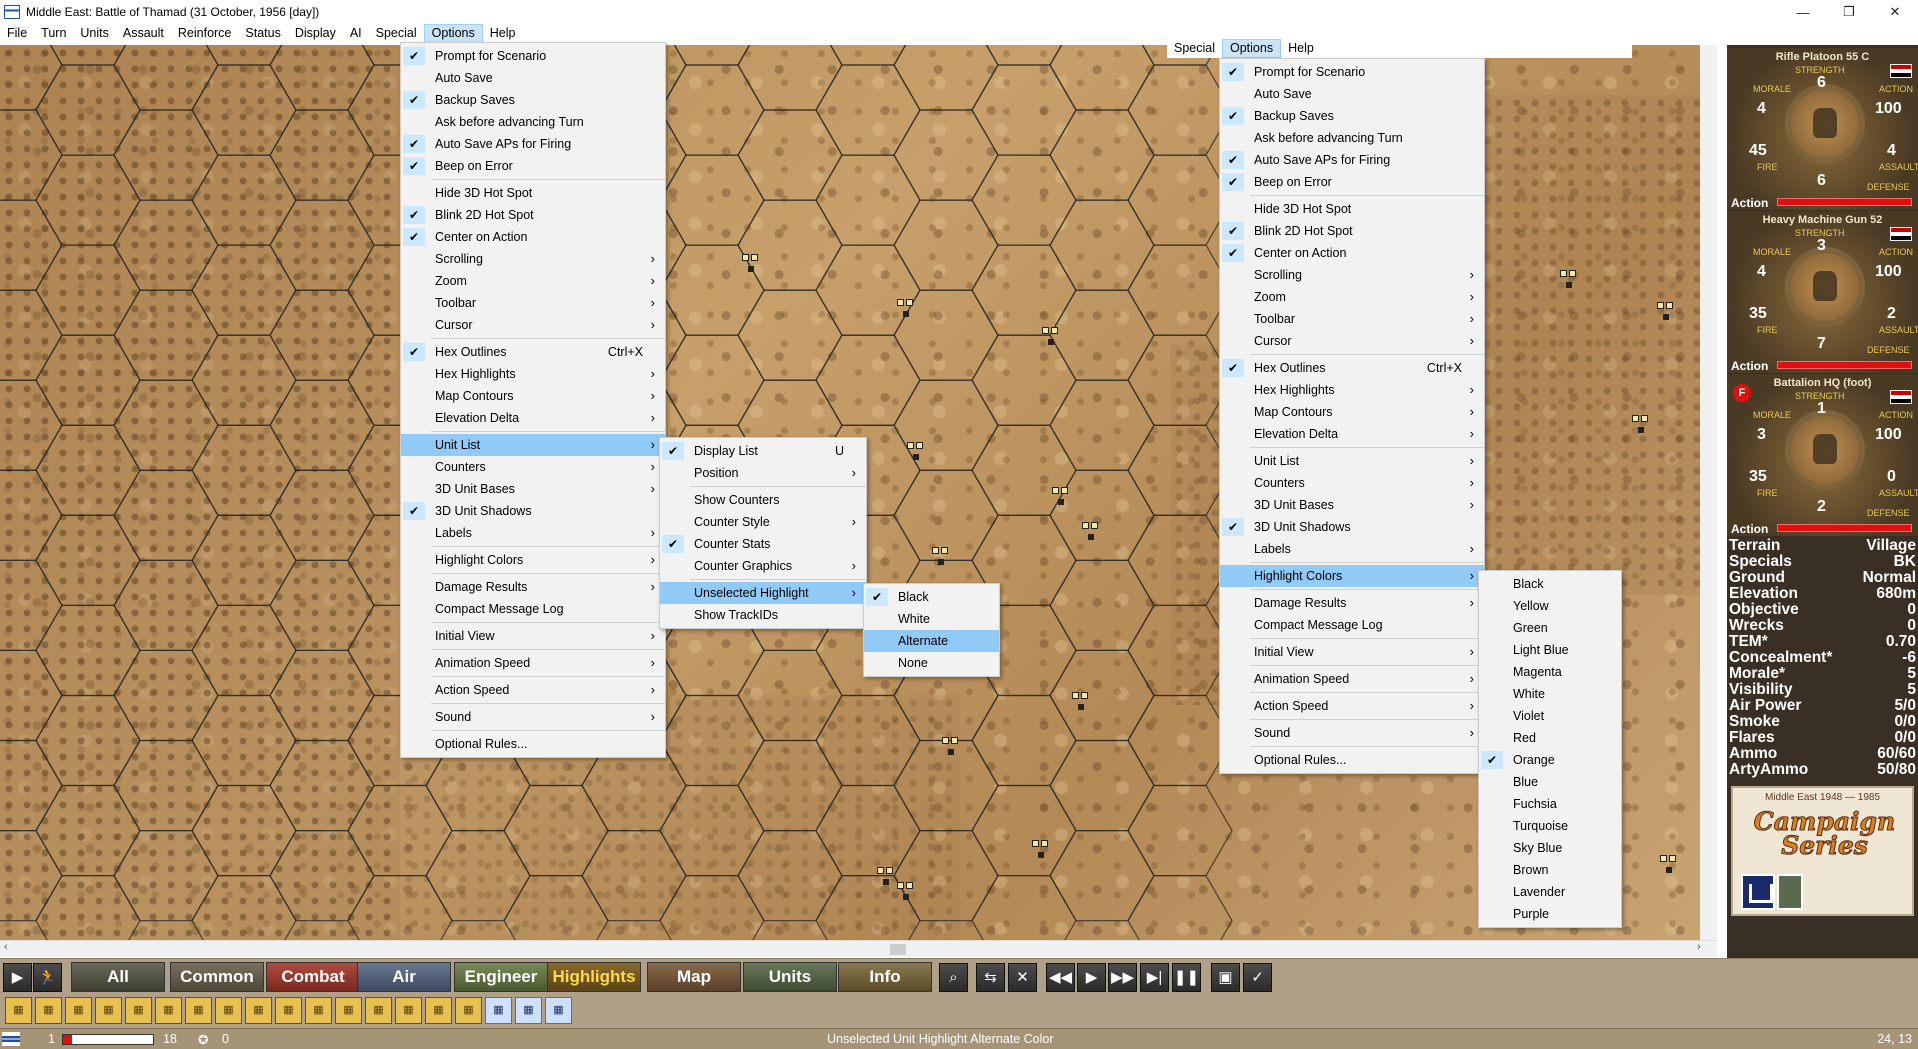 Image resolution: width=1918 pixels, height=1049 pixels. What do you see at coordinates (533, 418) in the screenshot?
I see `options-item-elevation-delta: Elevation Delta ›` at bounding box center [533, 418].